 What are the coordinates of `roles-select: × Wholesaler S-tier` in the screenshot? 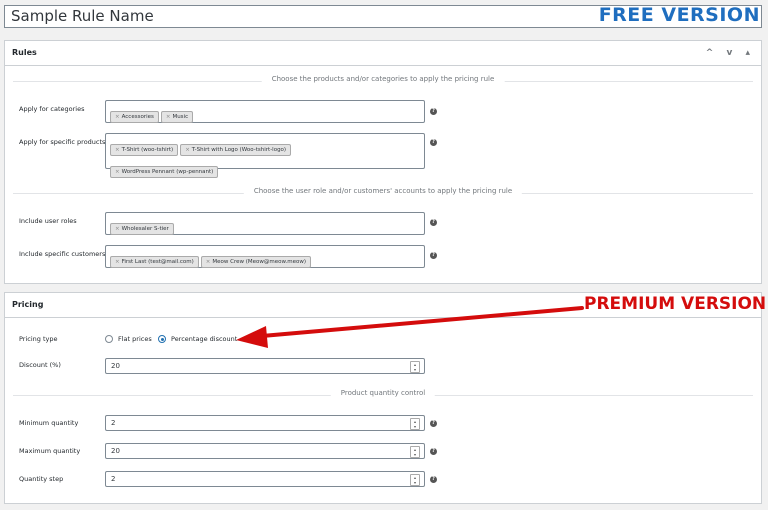 It's located at (265, 223).